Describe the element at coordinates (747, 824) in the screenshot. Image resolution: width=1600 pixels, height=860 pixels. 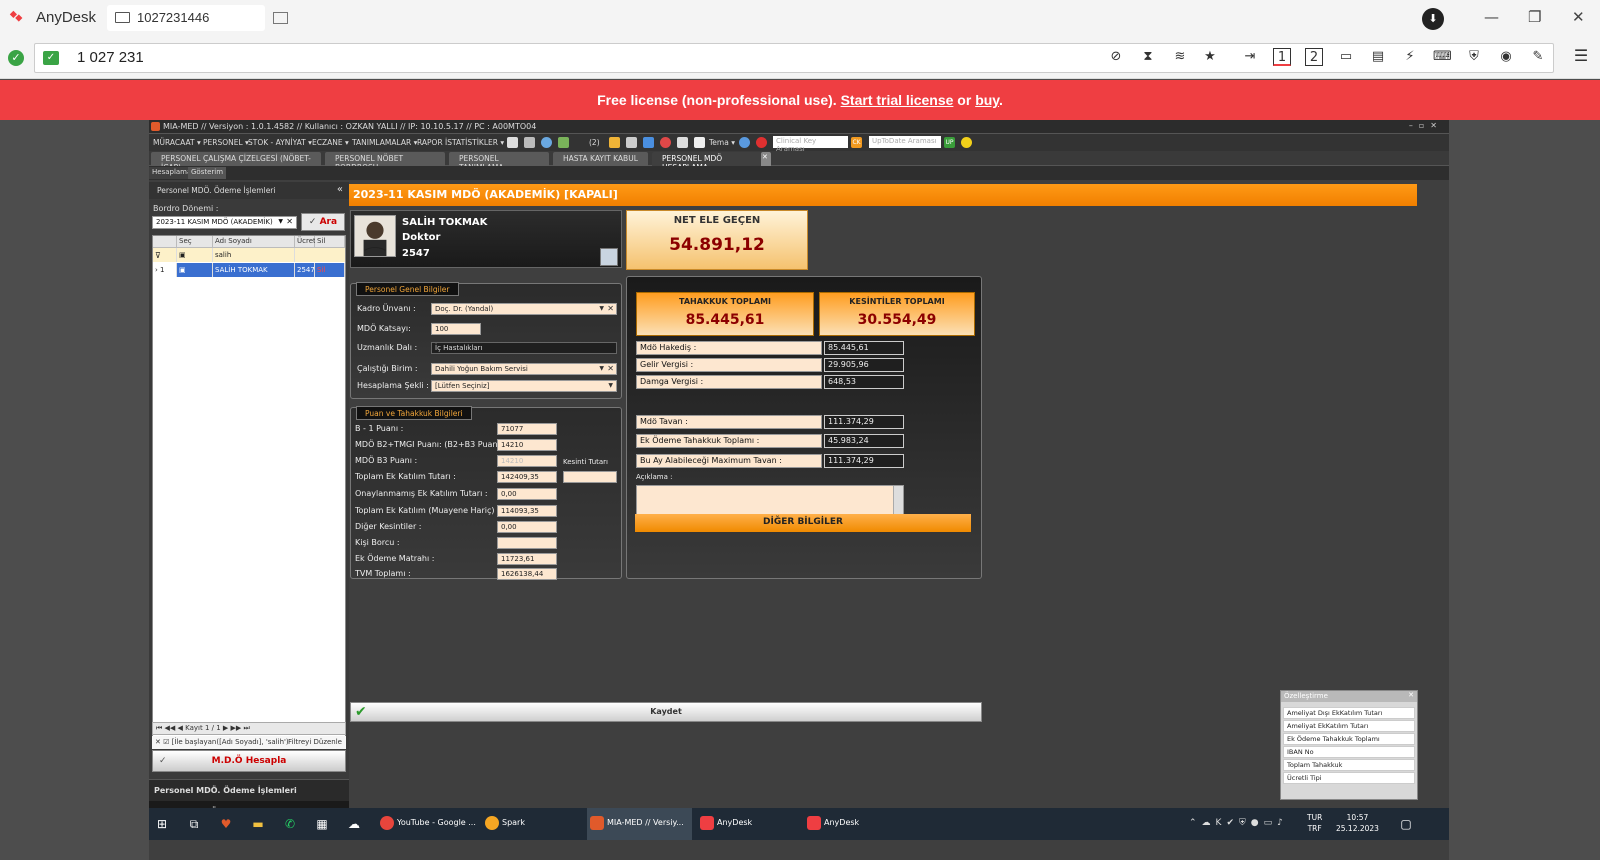
I see `taskbar-anydesk-1: AnyDesk` at that location.